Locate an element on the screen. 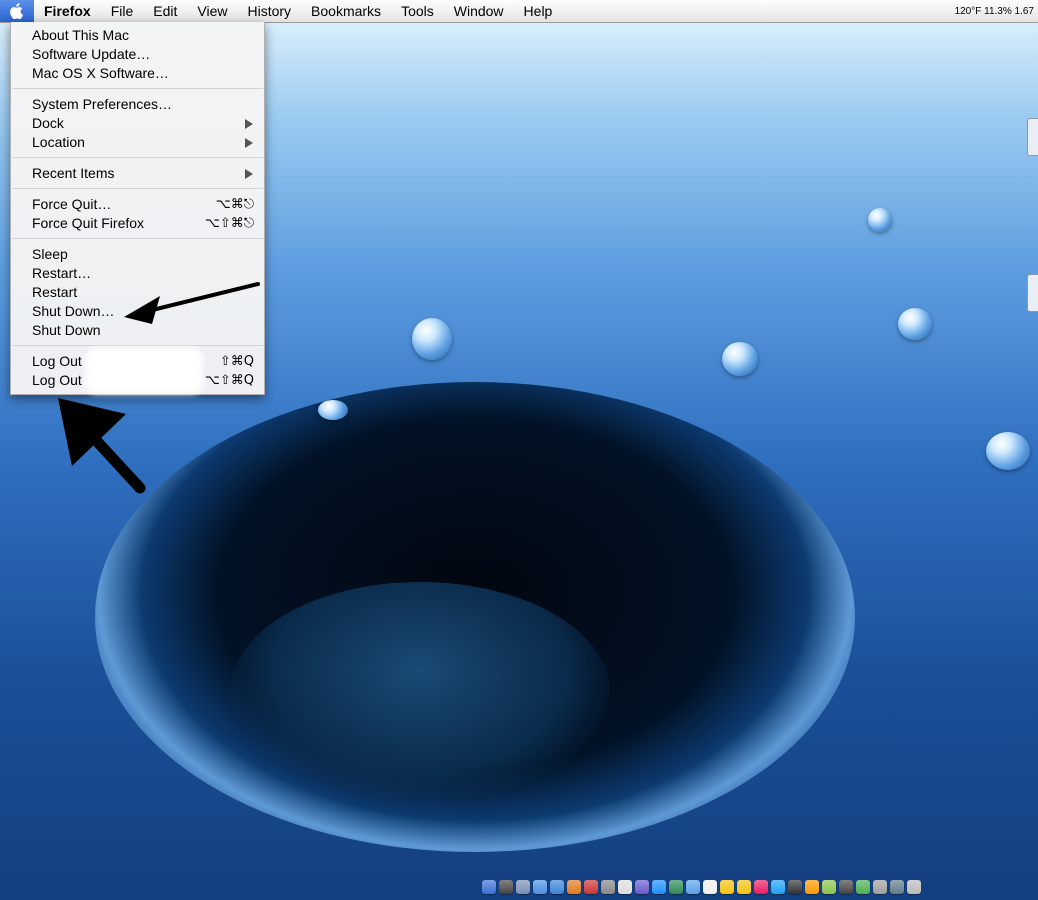 This screenshot has width=1038, height=900. annotation-arrow-shut-down is located at coordinates (192, 303).